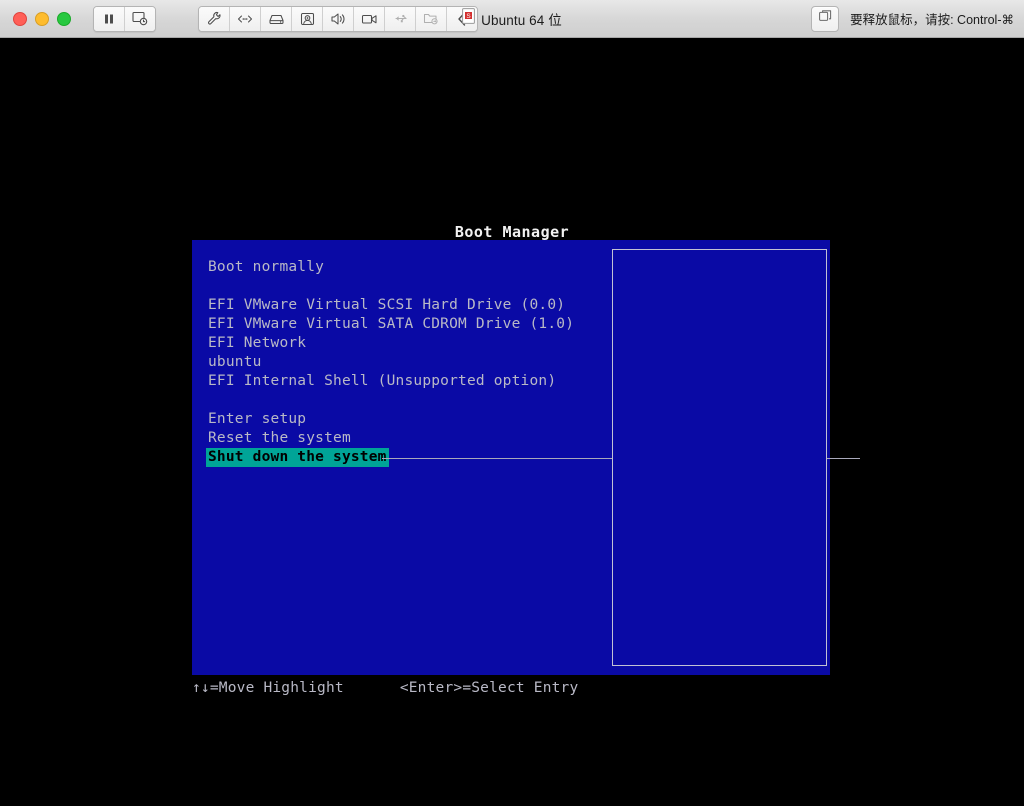 The width and height of the screenshot is (1024, 806). I want to click on boot-menu-item-label: Boot normally, so click(266, 267).